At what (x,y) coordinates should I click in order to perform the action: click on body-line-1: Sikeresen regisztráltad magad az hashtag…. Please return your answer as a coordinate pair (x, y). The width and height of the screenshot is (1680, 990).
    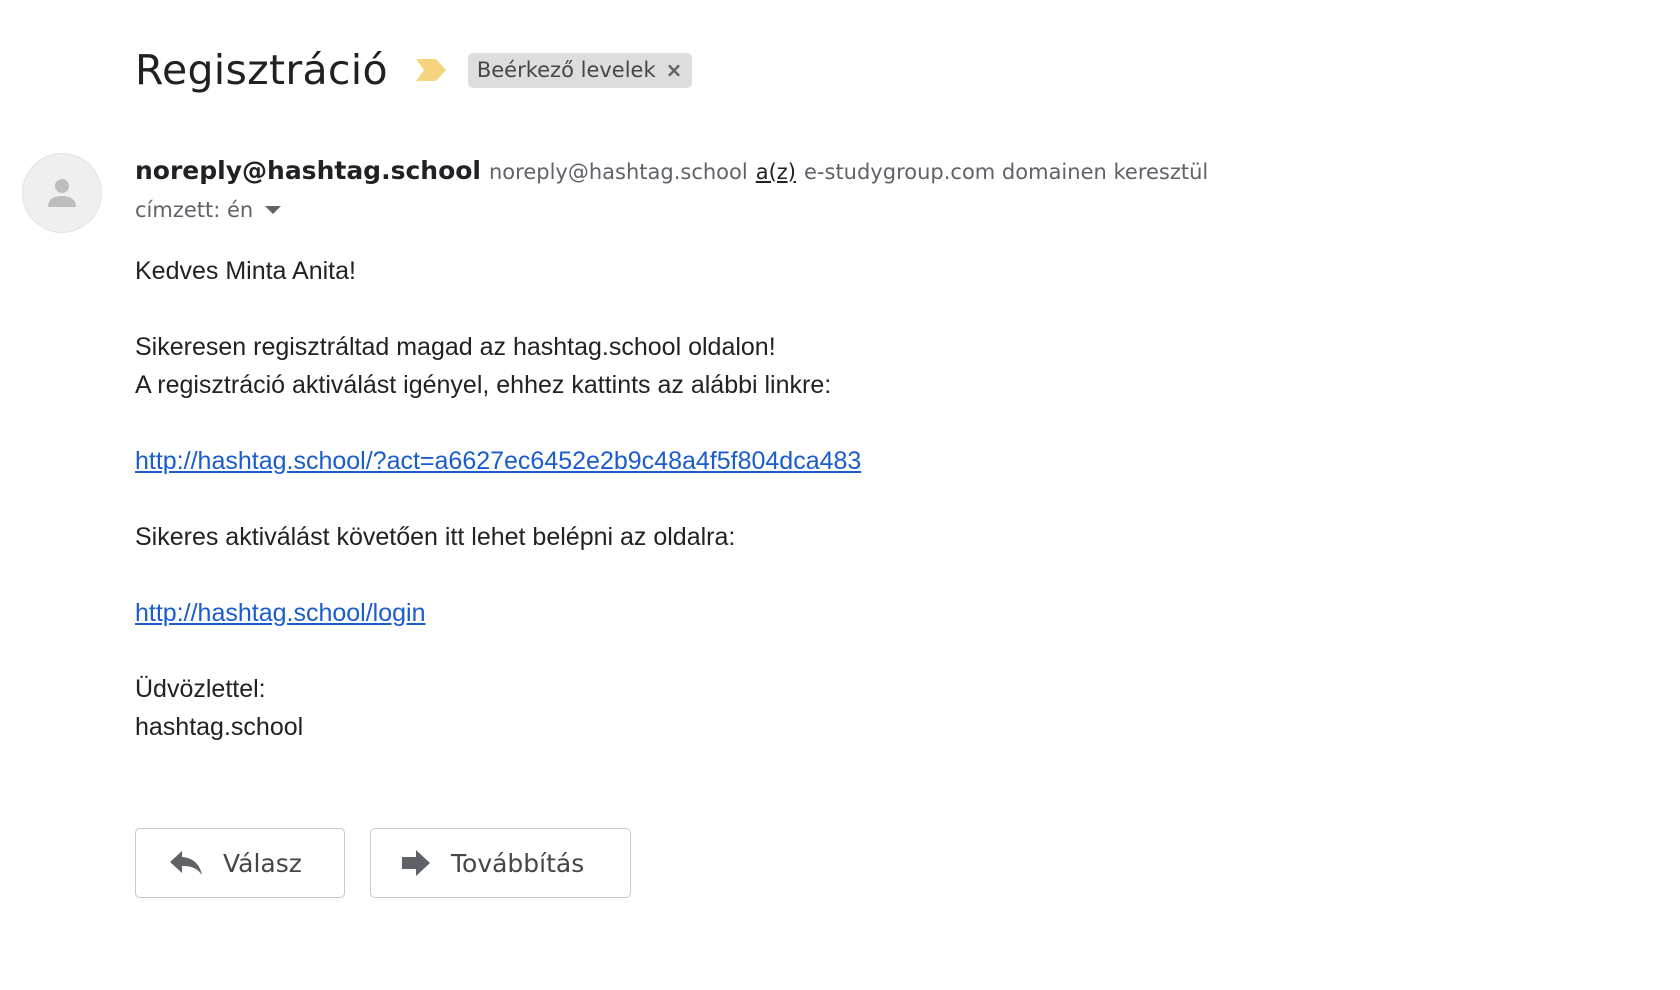
    Looking at the image, I should click on (455, 347).